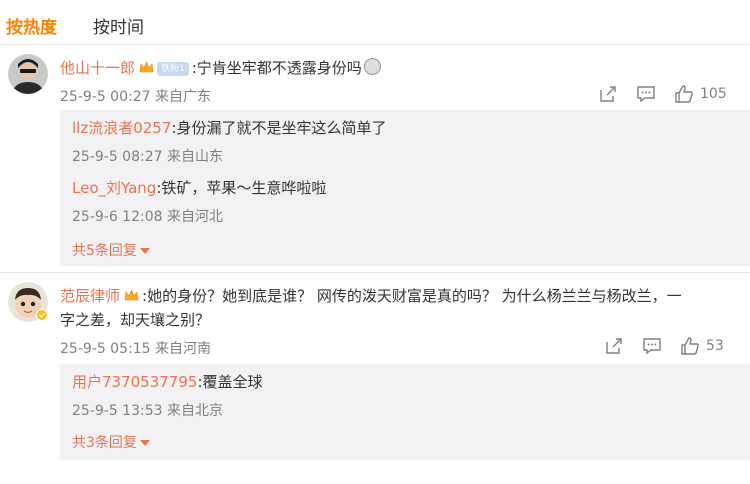 The width and height of the screenshot is (750, 484). Describe the element at coordinates (194, 411) in the screenshot. I see `reply-location: 来自北京` at that location.